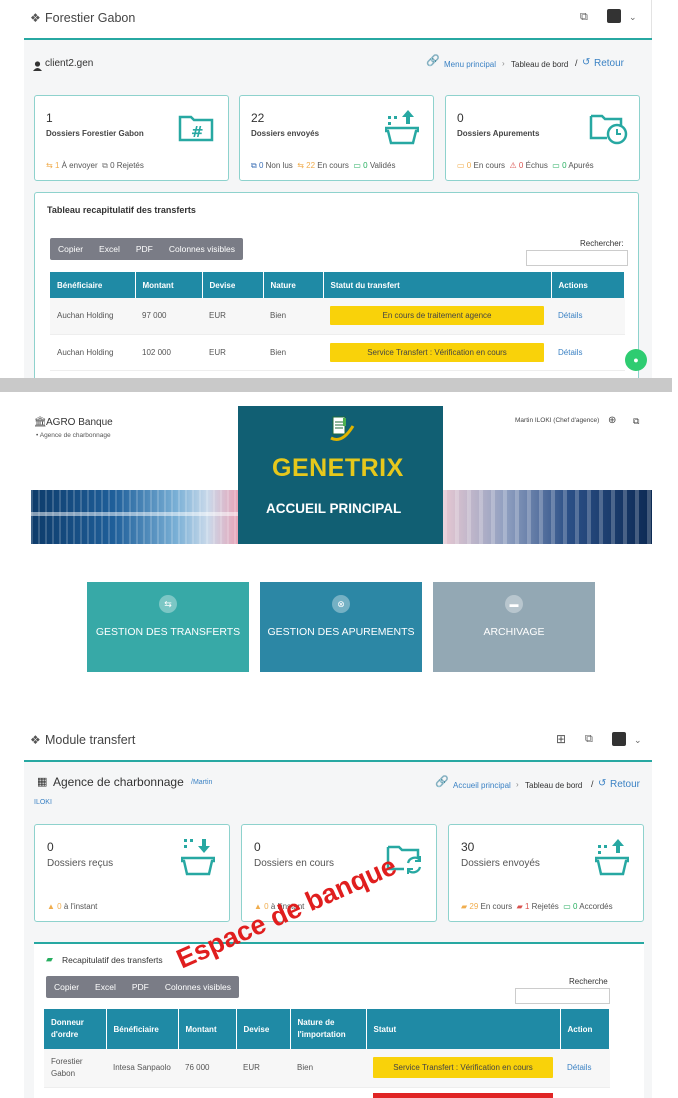 The width and height of the screenshot is (678, 1098). What do you see at coordinates (254, 165) in the screenshot?
I see `unread-icon: ⧉` at bounding box center [254, 165].